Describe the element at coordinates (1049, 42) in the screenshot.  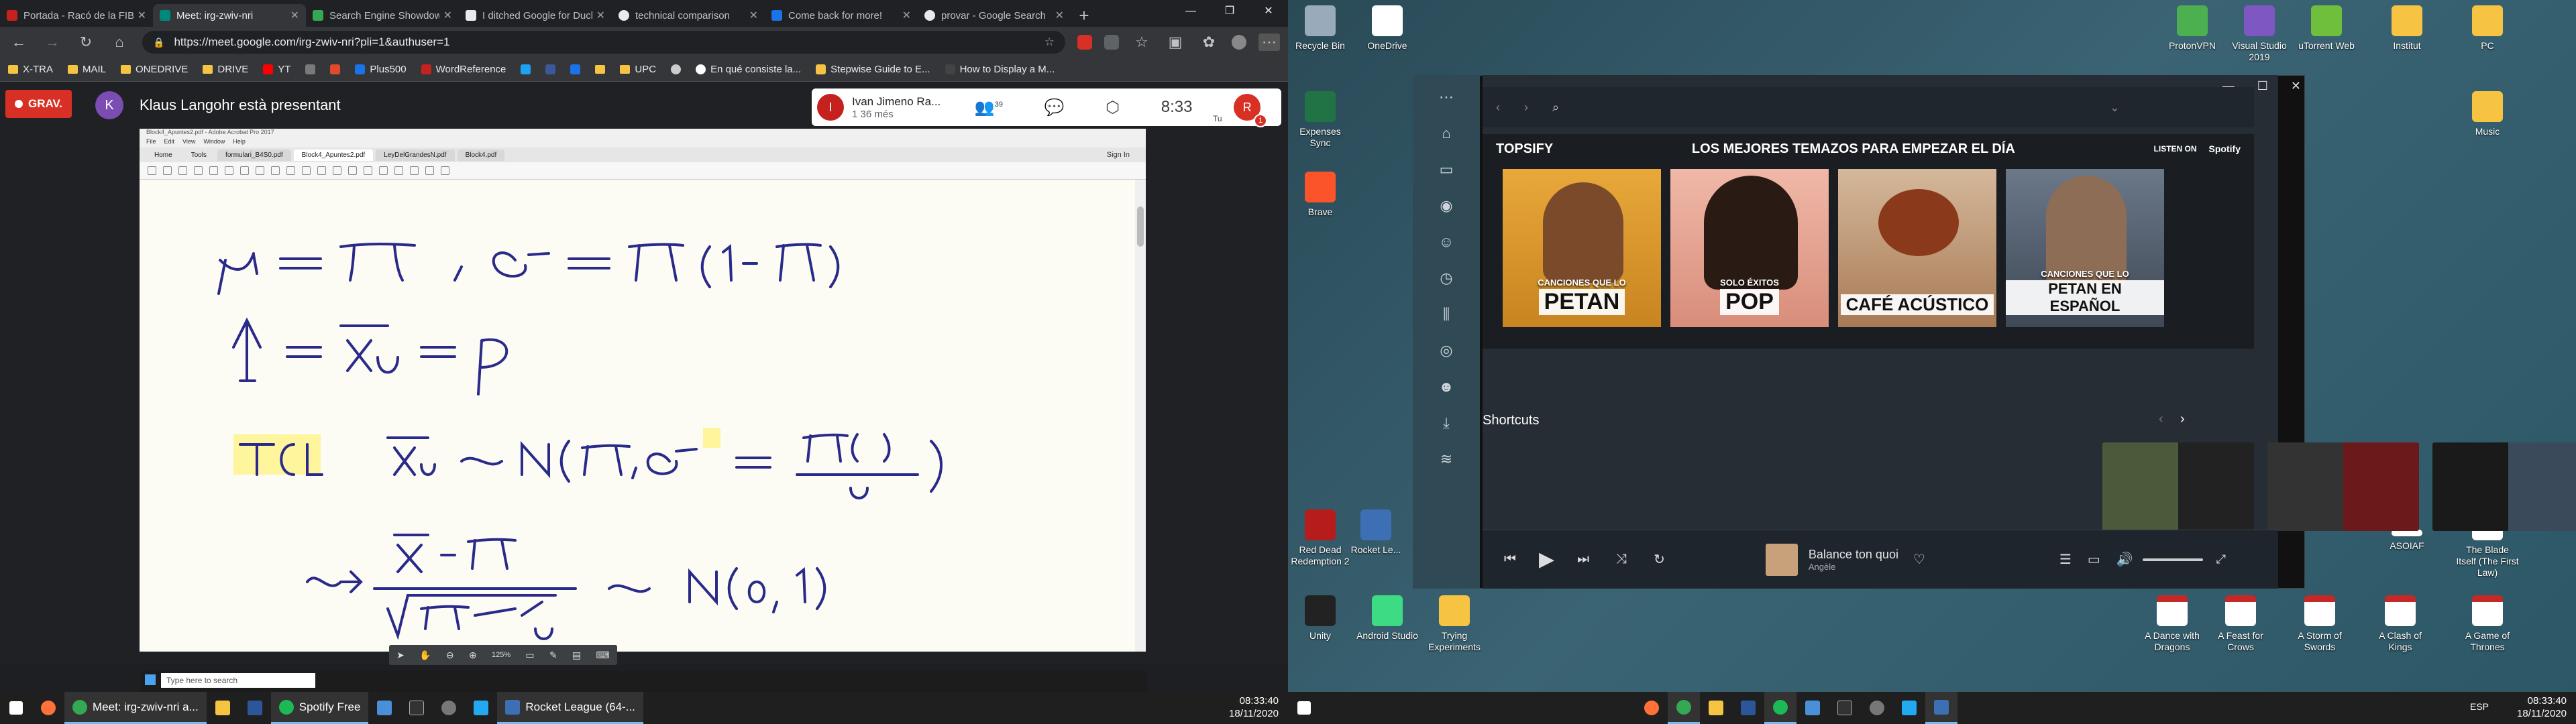
I see `star-icon: ☆` at that location.